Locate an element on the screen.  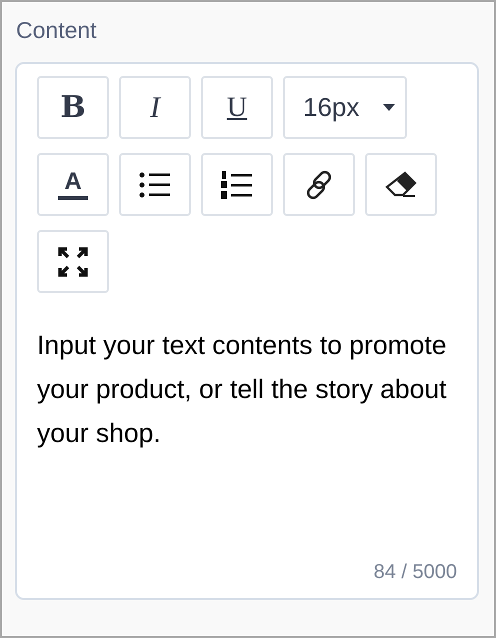
fullscreen-button is located at coordinates (73, 261).